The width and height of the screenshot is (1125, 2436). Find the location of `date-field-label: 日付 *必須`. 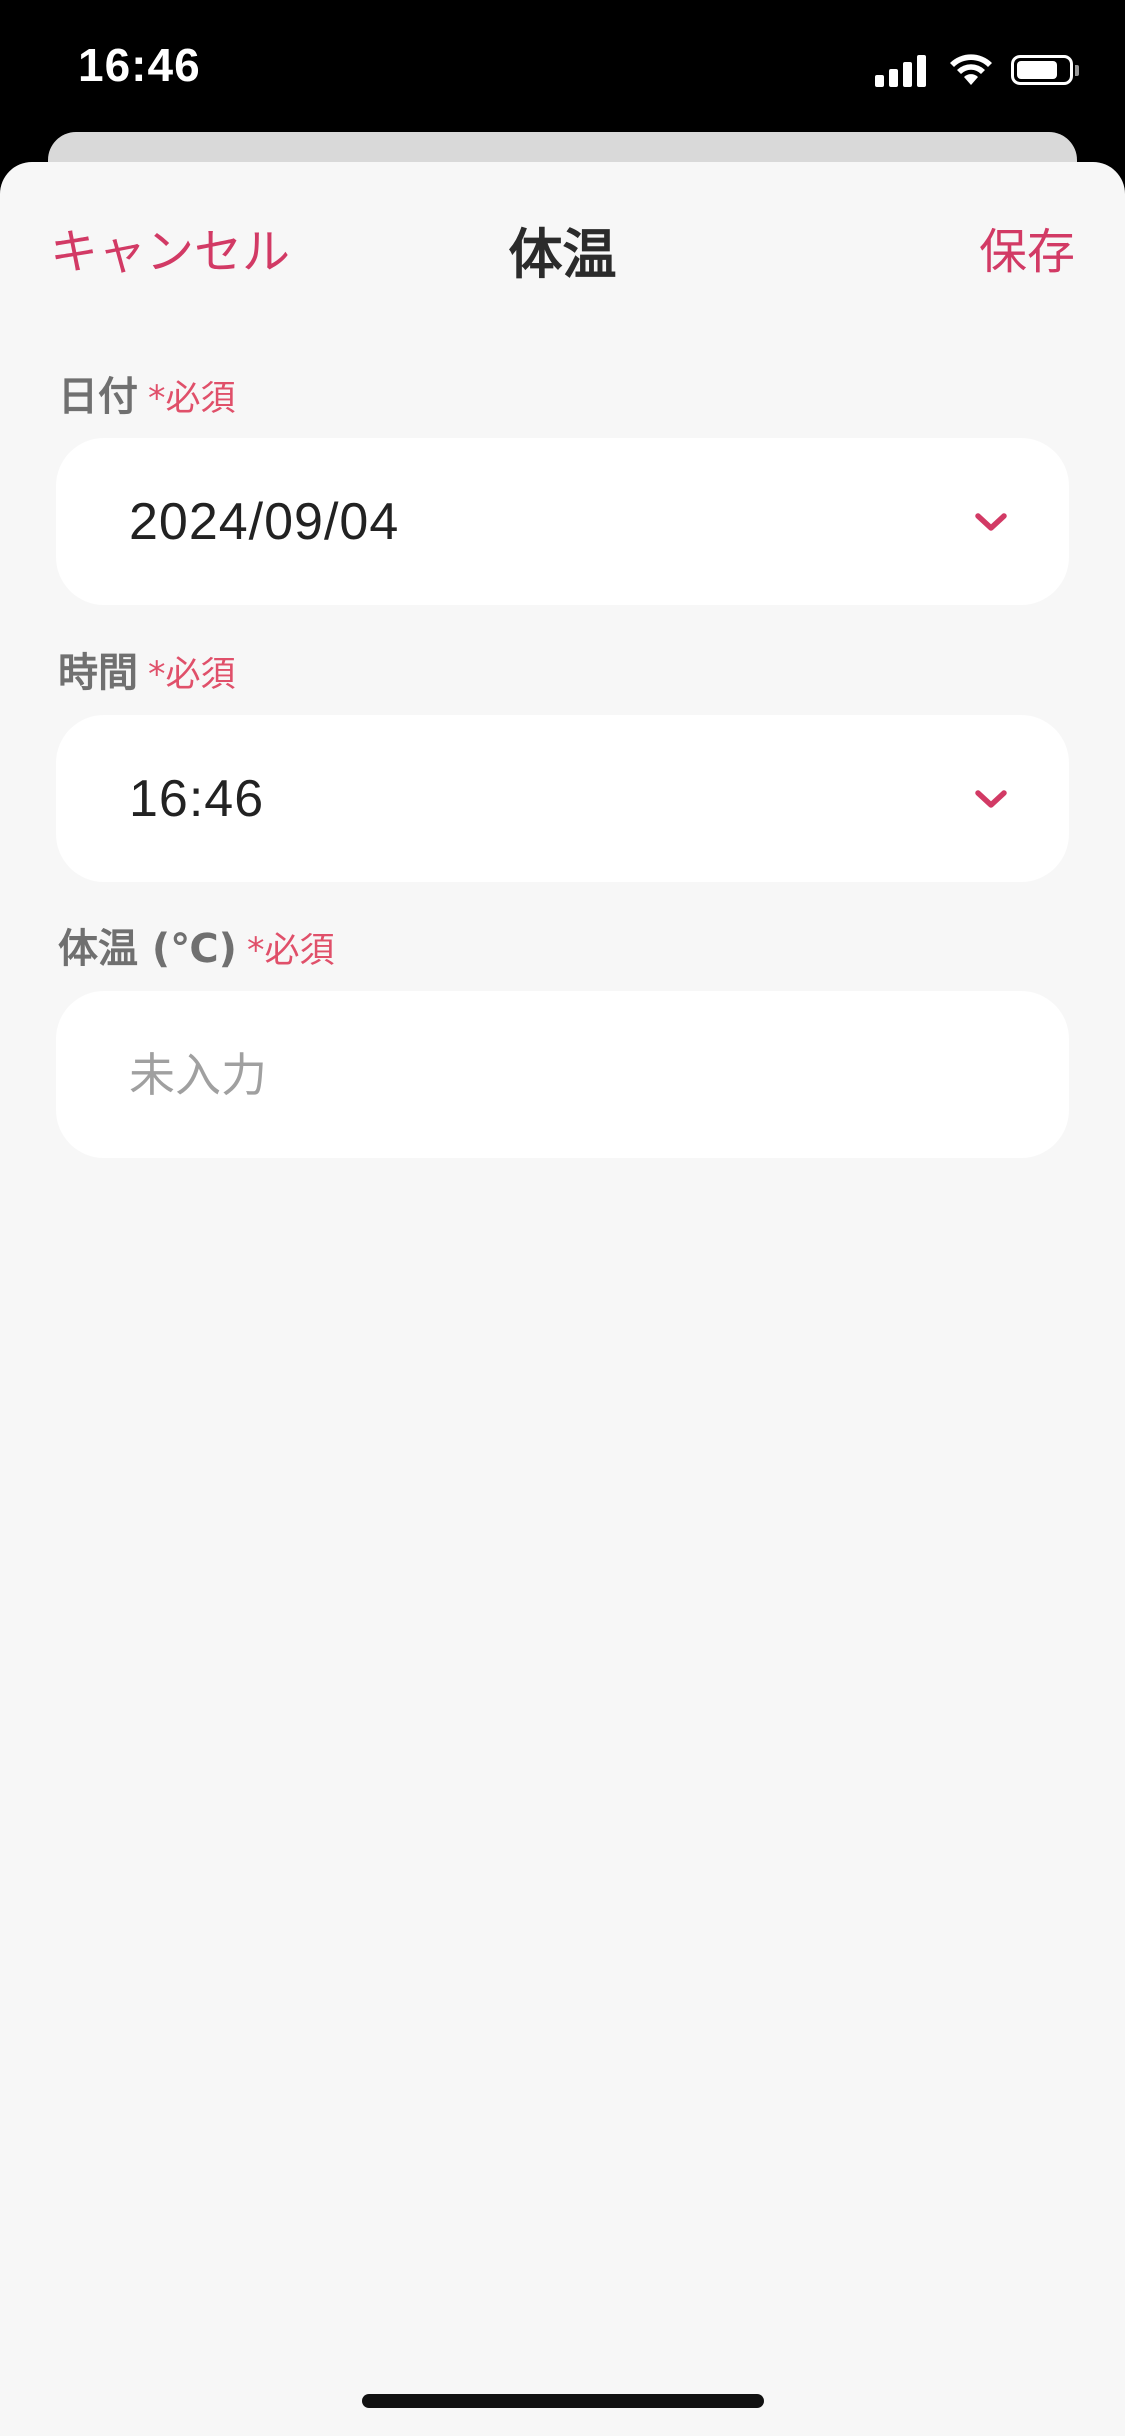

date-field-label: 日付 *必須 is located at coordinates (147, 393).